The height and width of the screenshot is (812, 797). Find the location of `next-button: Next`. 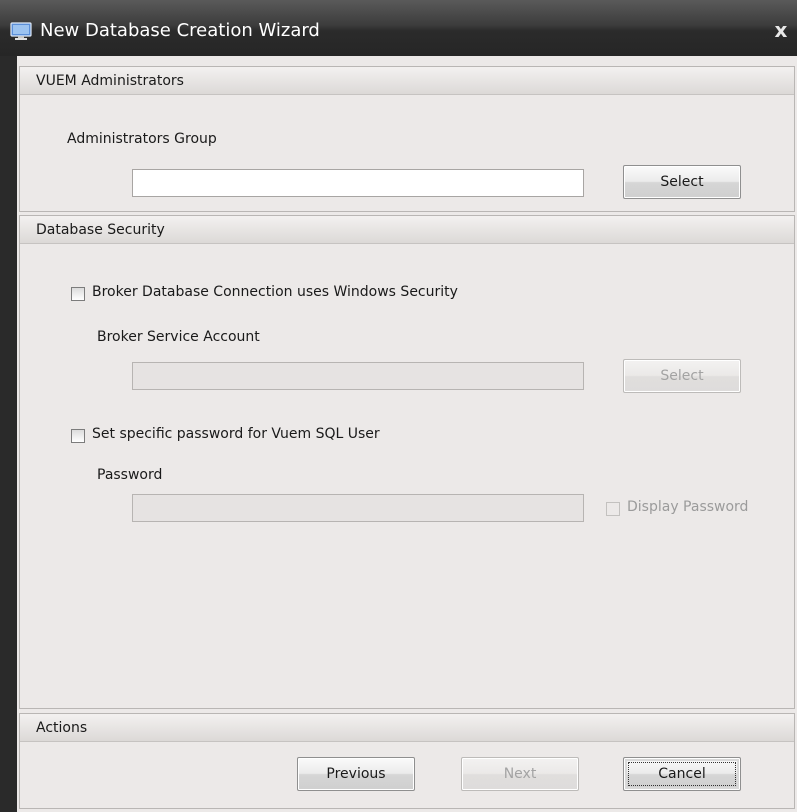

next-button: Next is located at coordinates (520, 774).